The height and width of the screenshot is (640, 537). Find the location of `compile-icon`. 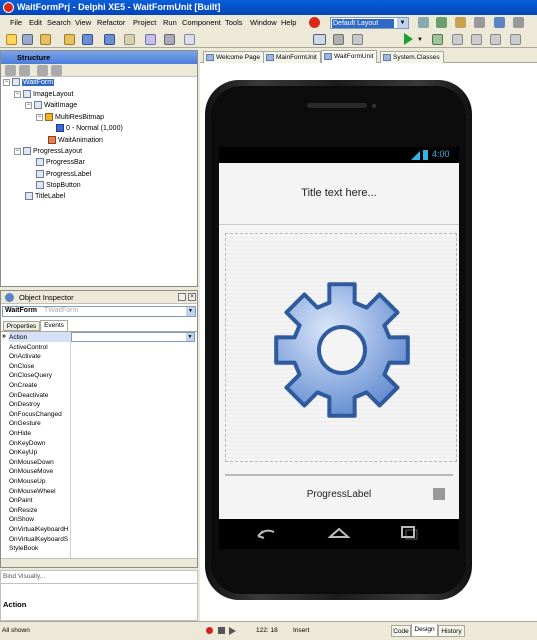

compile-icon is located at coordinates (357, 39).